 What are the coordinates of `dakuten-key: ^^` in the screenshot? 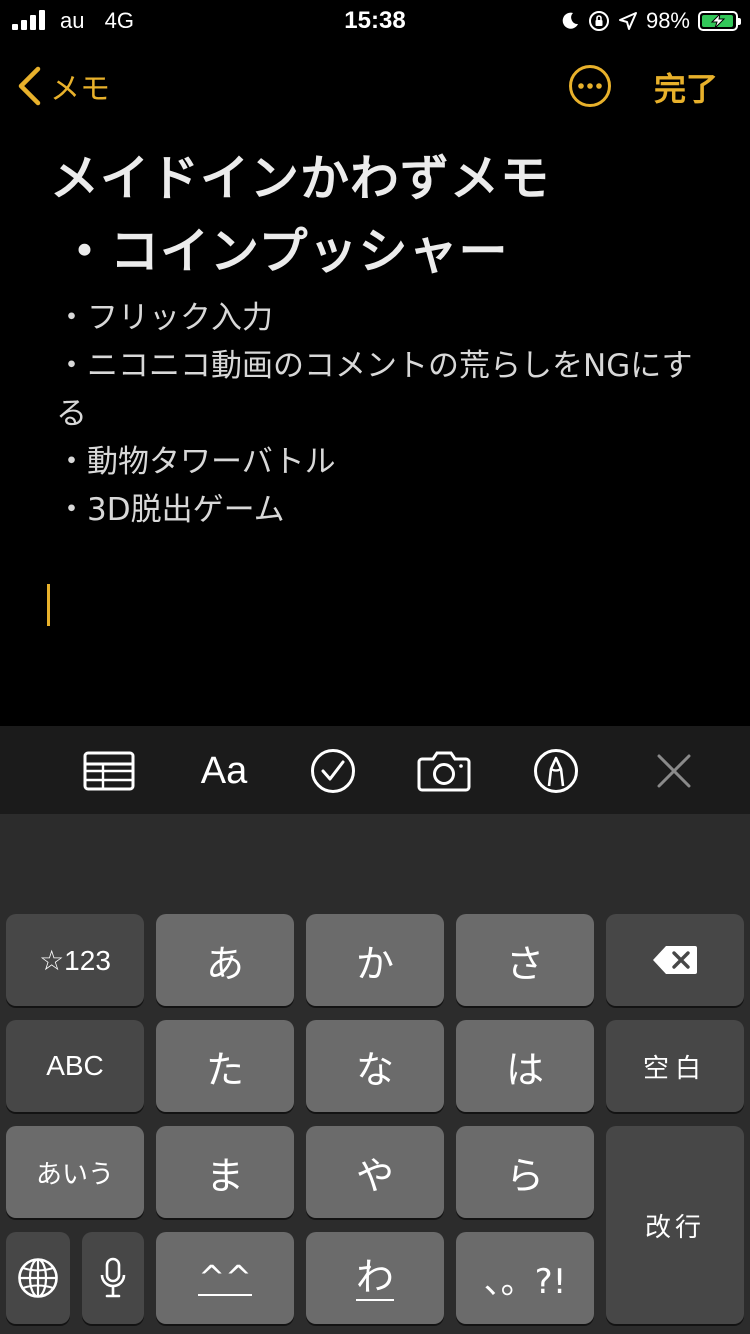 It's located at (225, 1278).